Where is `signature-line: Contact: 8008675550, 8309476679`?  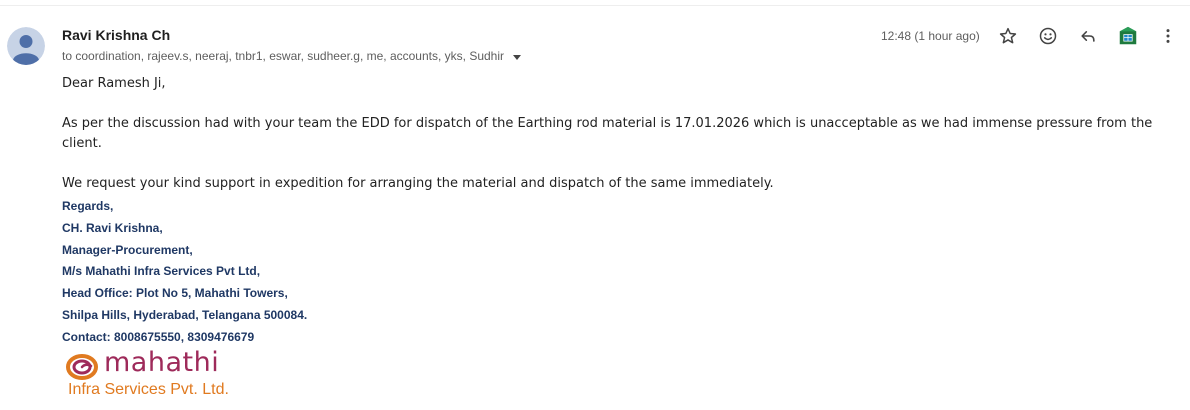
signature-line: Contact: 8008675550, 8309476679 is located at coordinates (158, 336).